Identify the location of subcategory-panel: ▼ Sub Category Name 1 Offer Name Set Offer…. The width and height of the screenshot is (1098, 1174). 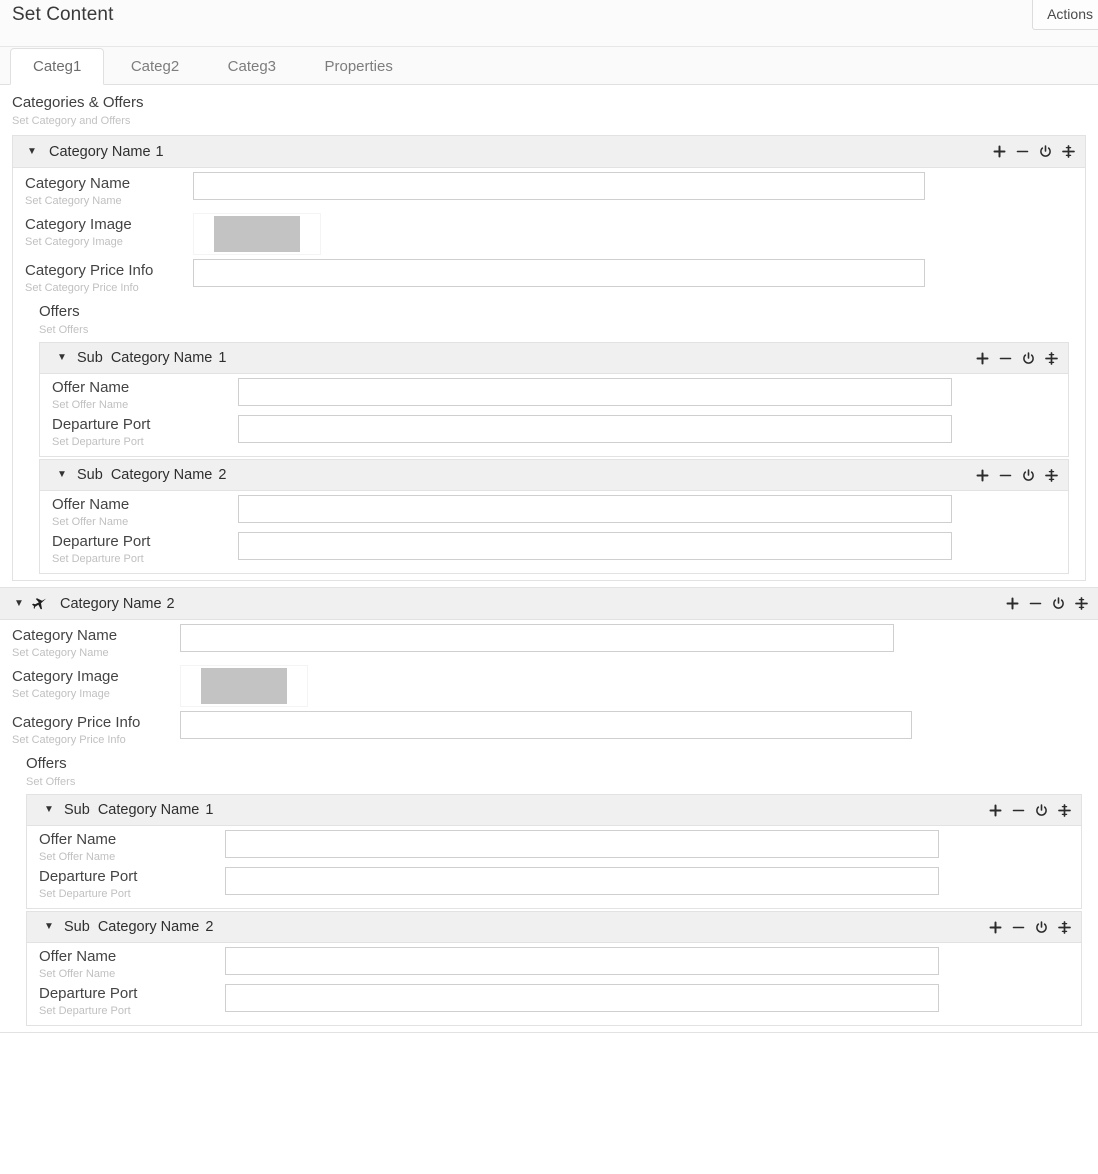
(554, 851).